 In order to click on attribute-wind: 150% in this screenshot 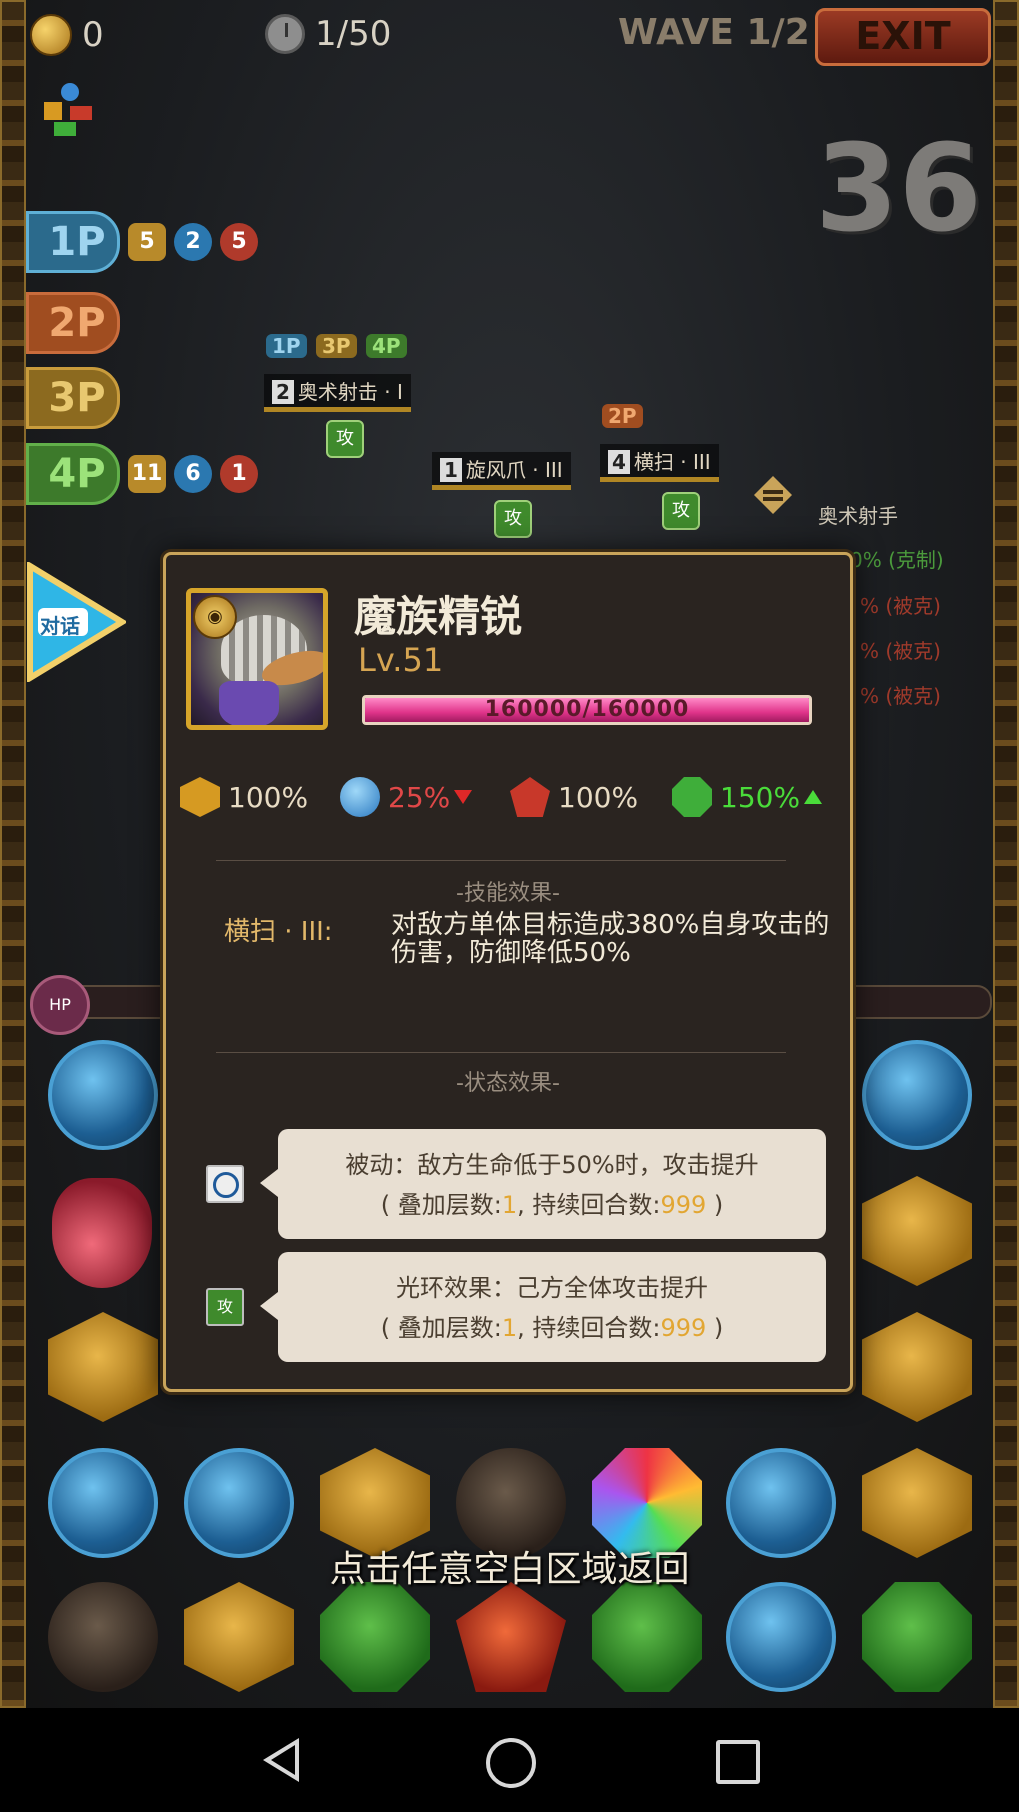, I will do `click(747, 797)`.